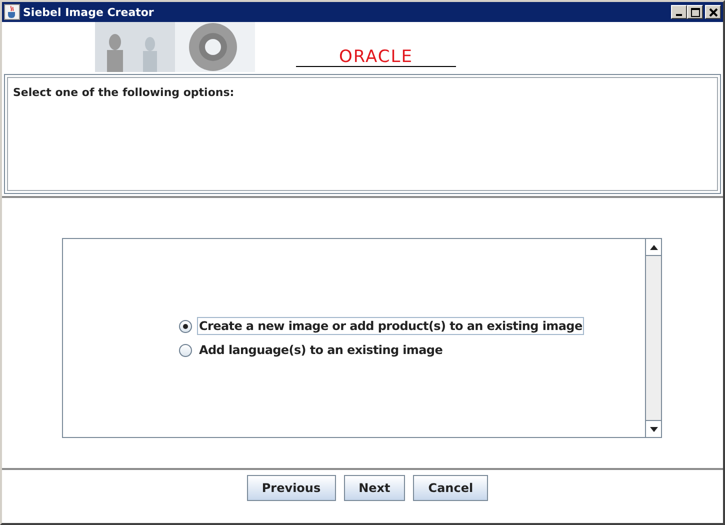 This screenshot has height=525, width=725. Describe the element at coordinates (679, 12) in the screenshot. I see `minimize-button` at that location.